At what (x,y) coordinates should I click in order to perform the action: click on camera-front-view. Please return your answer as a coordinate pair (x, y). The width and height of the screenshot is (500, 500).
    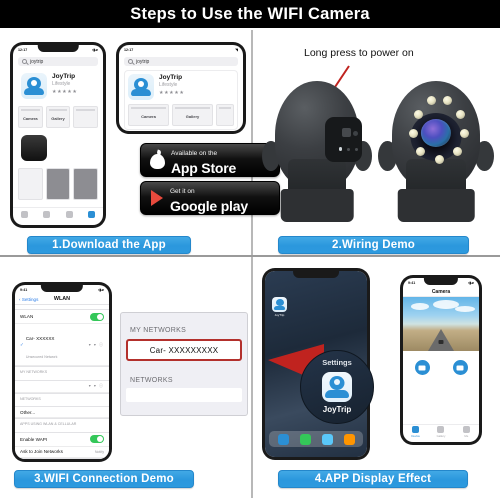
    Looking at the image, I should click on (436, 147).